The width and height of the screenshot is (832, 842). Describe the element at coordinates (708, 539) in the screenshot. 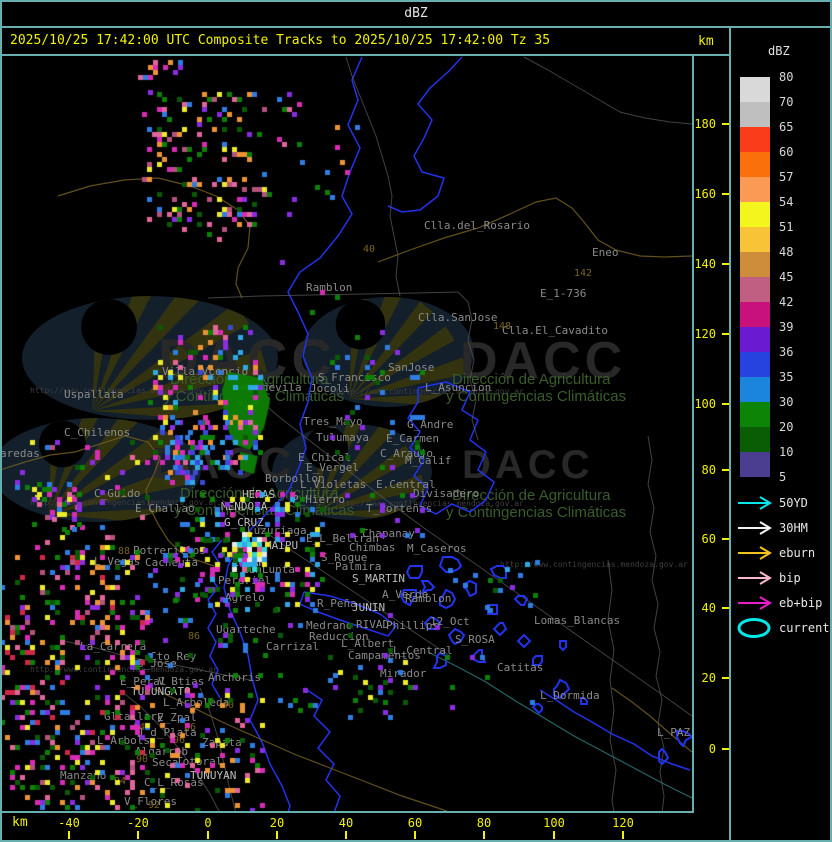

I see `right-axis-tick-label: 60` at that location.